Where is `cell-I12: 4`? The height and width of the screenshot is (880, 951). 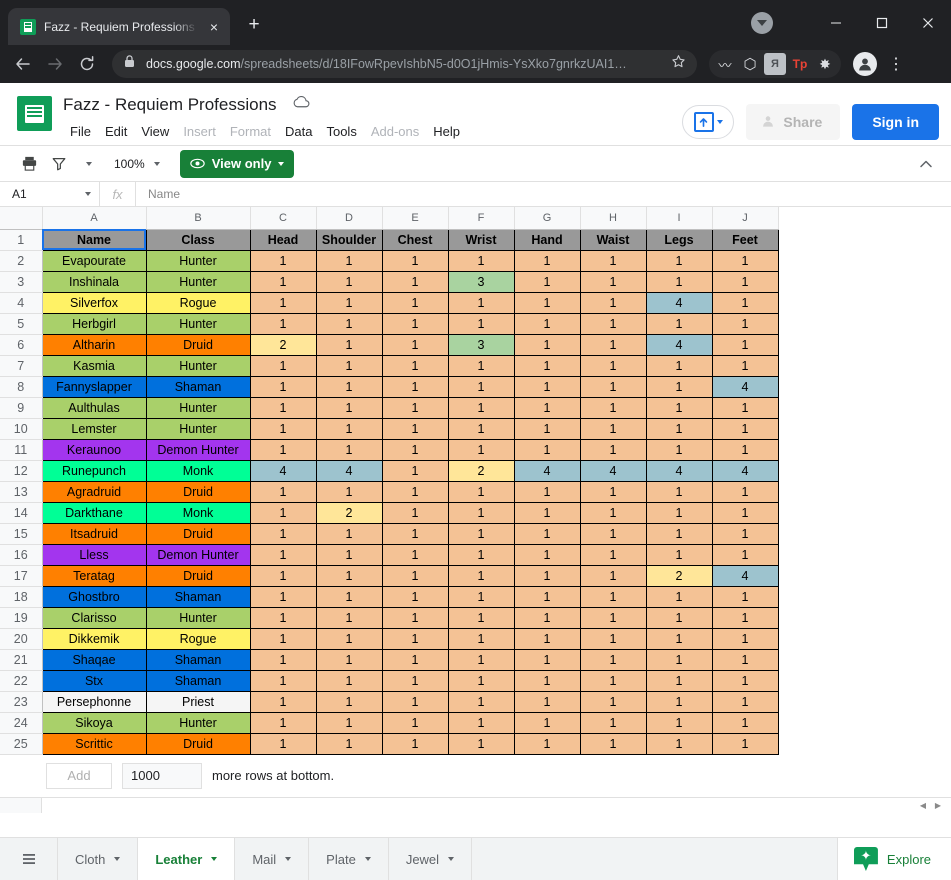
cell-I12: 4 is located at coordinates (679, 470).